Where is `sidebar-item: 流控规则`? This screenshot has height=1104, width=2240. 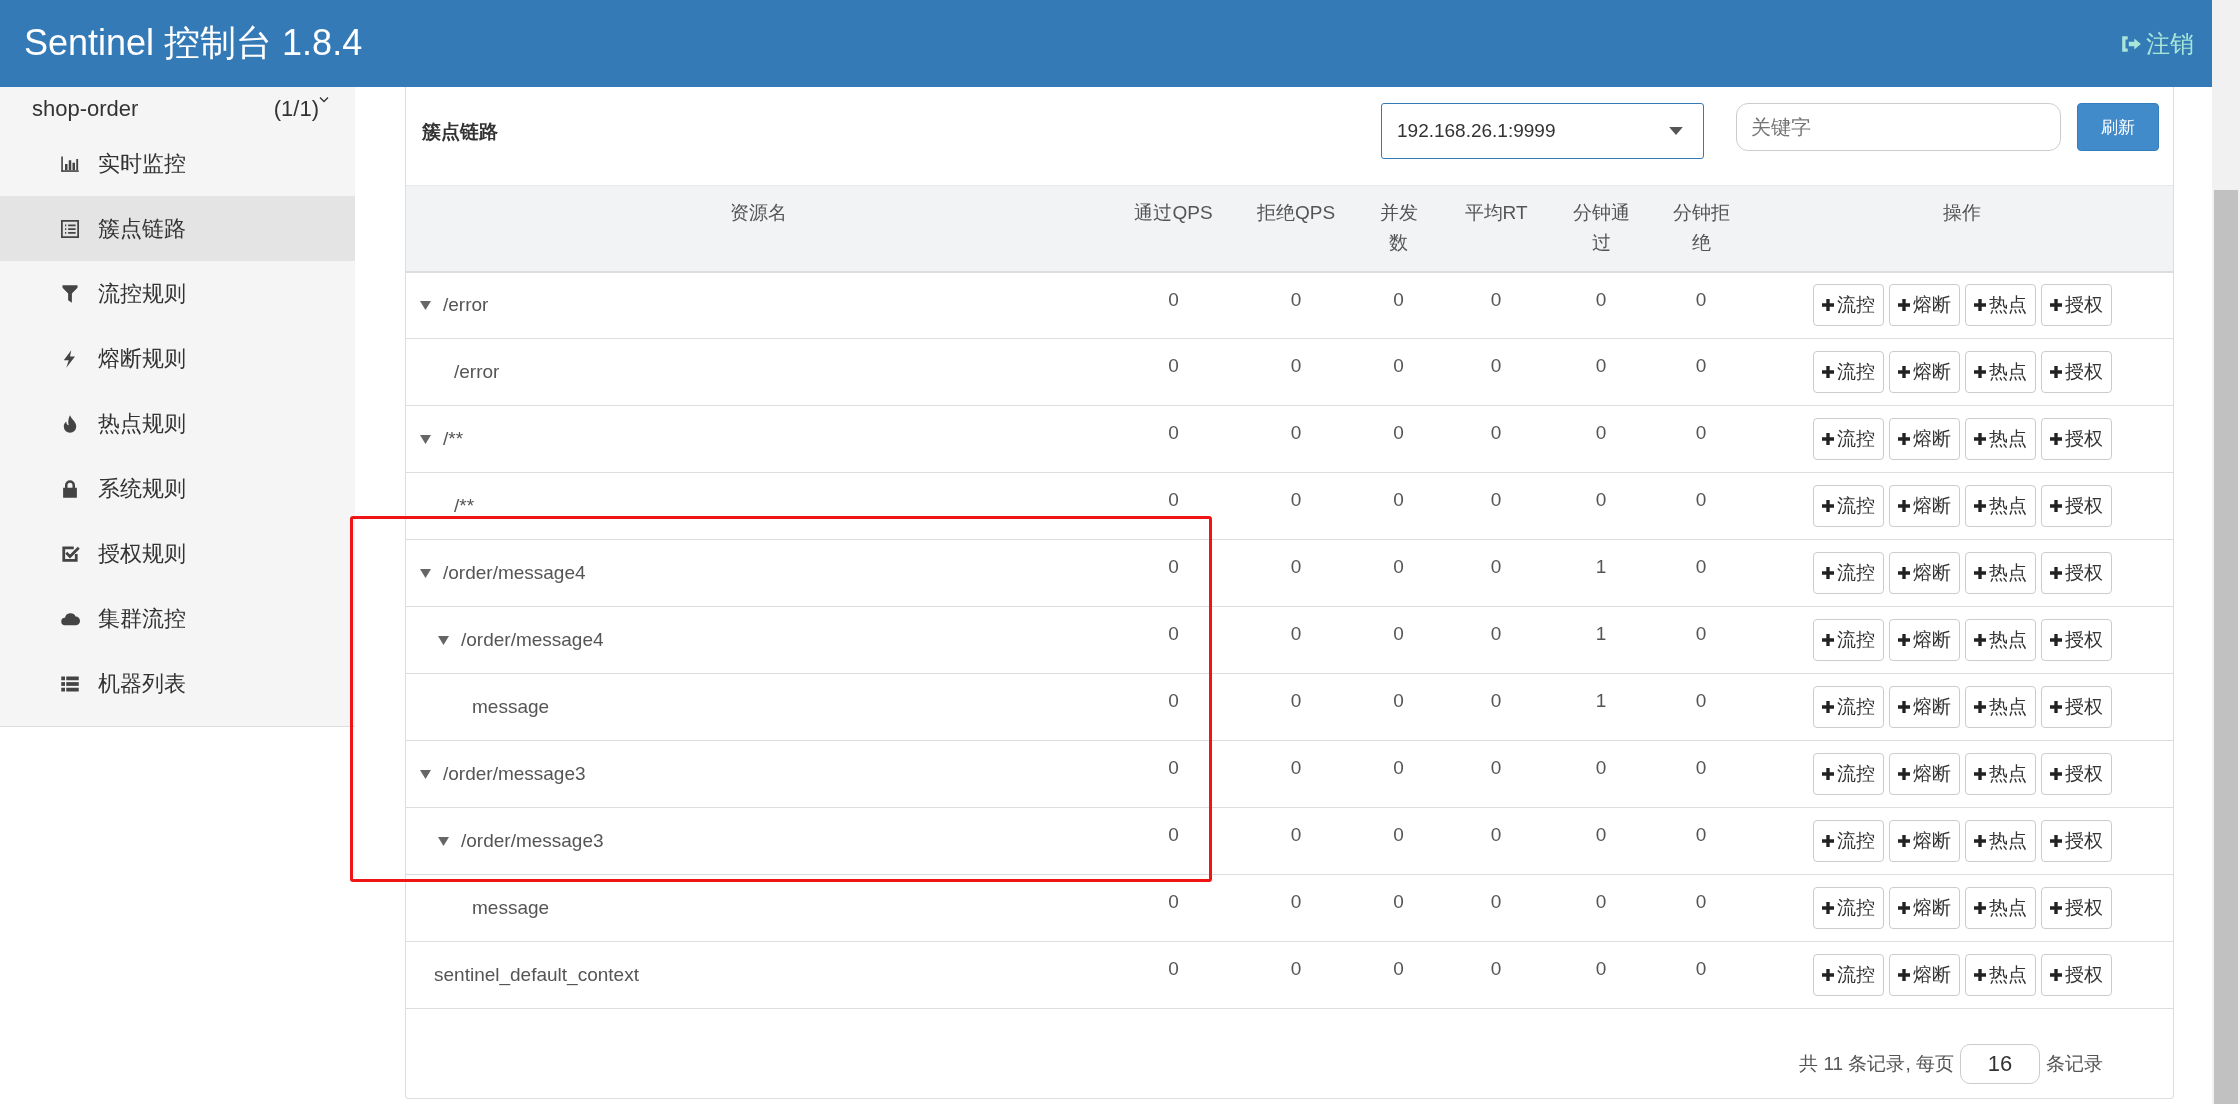
sidebar-item: 流控规则 is located at coordinates (177, 293).